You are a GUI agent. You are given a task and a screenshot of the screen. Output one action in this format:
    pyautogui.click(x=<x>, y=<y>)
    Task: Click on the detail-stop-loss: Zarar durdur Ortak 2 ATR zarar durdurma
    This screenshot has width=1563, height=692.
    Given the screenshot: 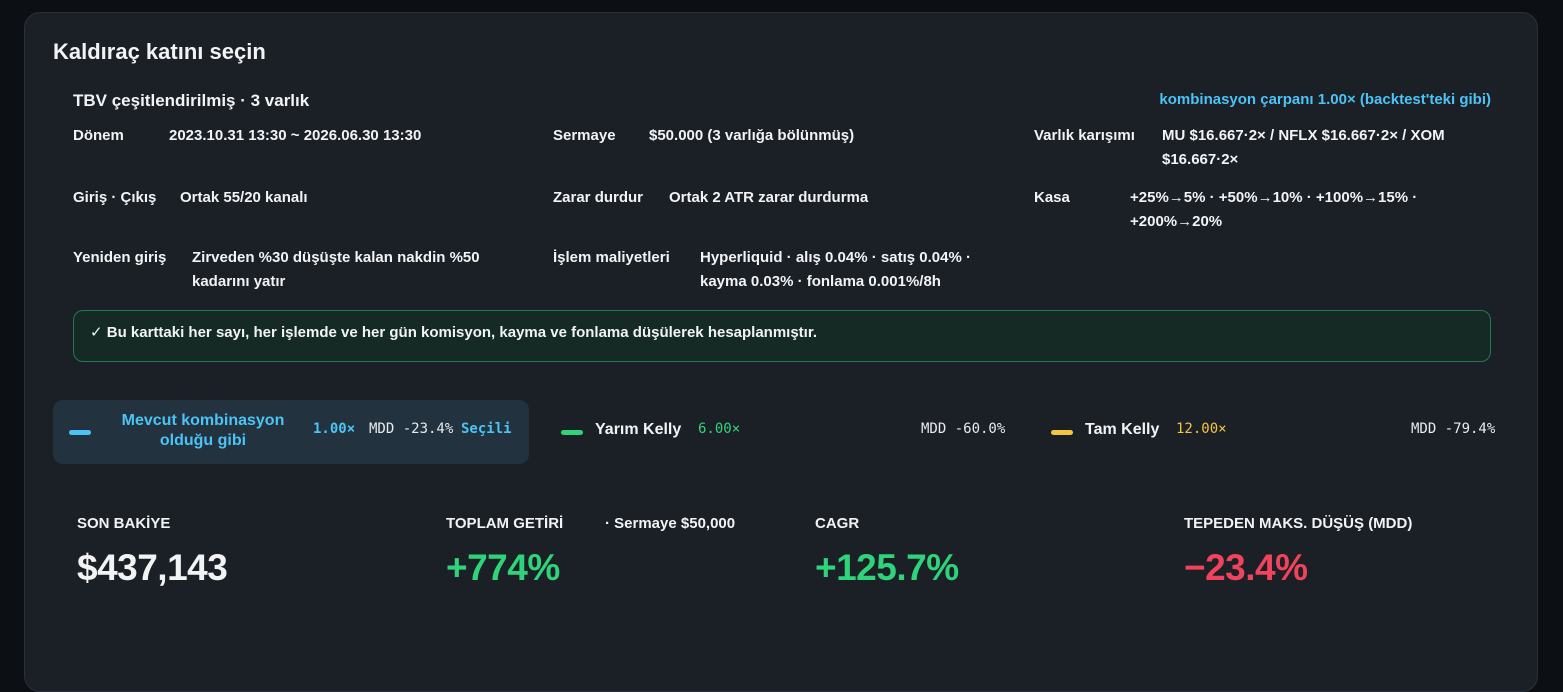 What is the action you would take?
    pyautogui.click(x=783, y=198)
    